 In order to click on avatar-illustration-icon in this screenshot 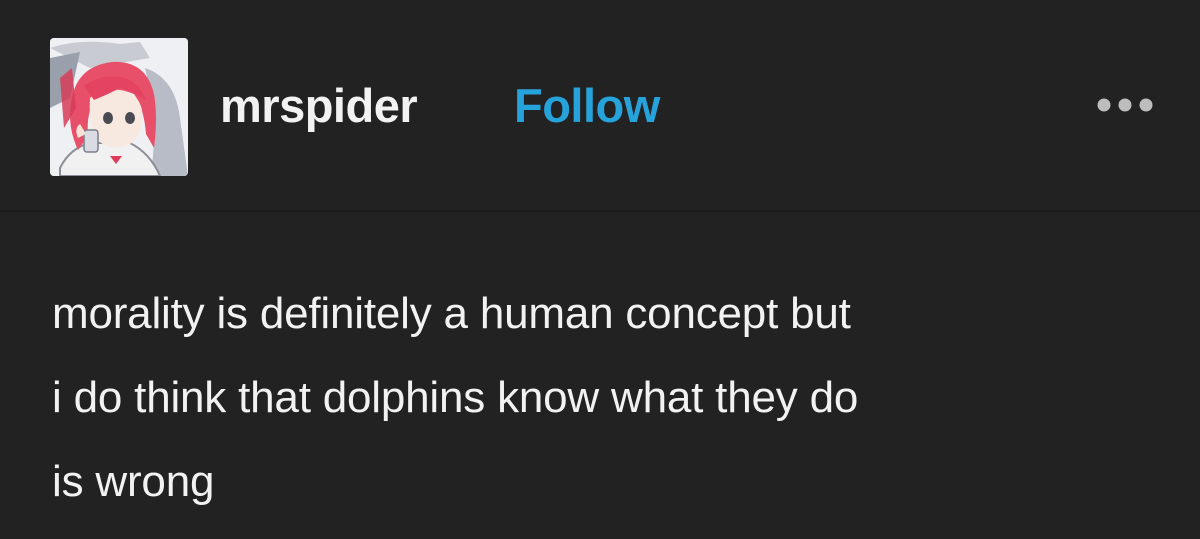, I will do `click(119, 107)`.